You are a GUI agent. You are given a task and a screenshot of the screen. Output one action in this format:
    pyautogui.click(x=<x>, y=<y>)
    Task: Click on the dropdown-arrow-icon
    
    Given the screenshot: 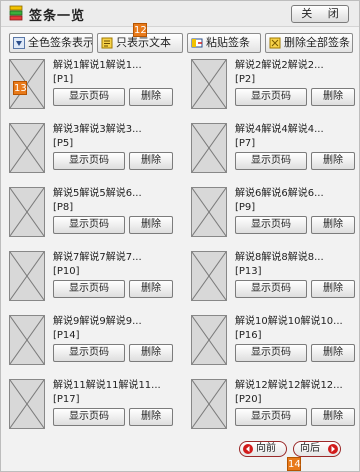 What is the action you would take?
    pyautogui.click(x=19, y=43)
    